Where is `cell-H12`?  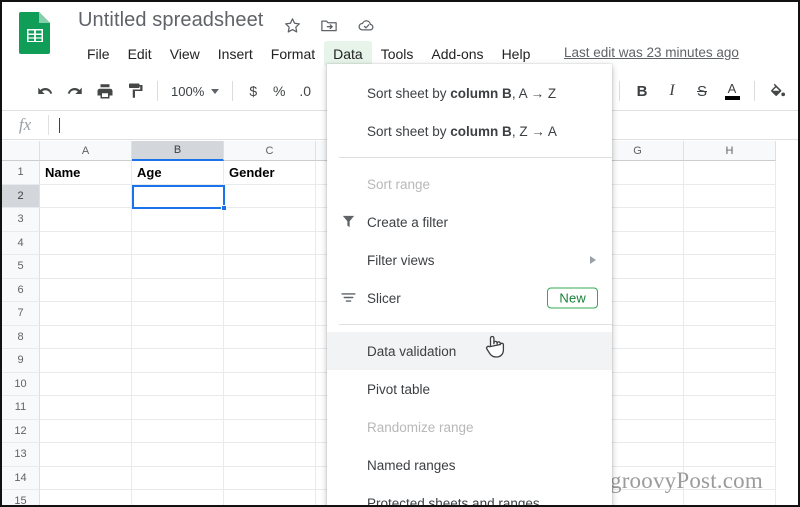 cell-H12 is located at coordinates (730, 431).